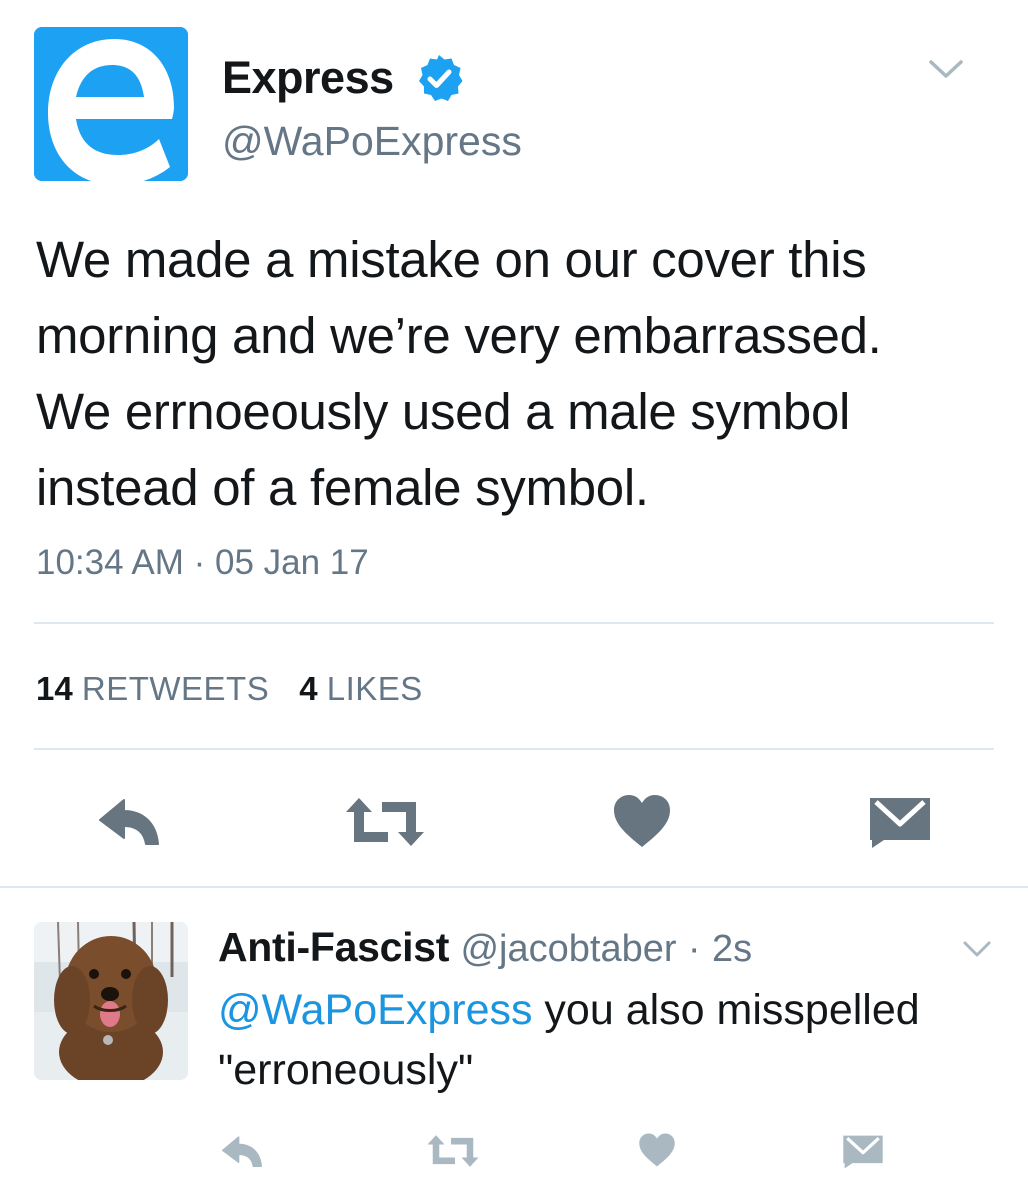 This screenshot has width=1028, height=1200. I want to click on retweets-stat: 14 RETWEETS, so click(152, 688).